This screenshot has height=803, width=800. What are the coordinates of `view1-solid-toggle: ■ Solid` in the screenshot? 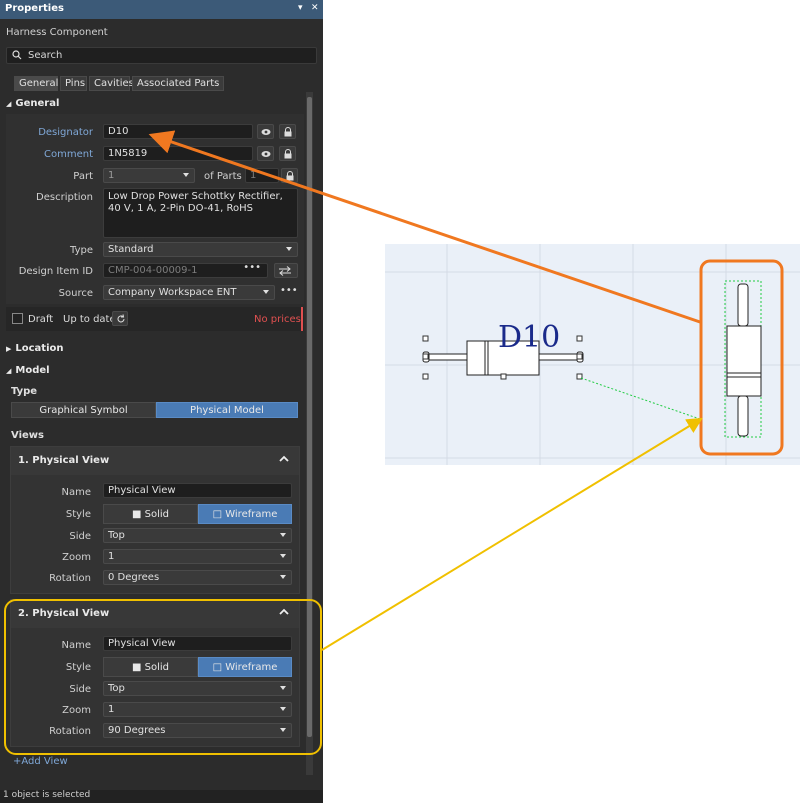 It's located at (150, 514).